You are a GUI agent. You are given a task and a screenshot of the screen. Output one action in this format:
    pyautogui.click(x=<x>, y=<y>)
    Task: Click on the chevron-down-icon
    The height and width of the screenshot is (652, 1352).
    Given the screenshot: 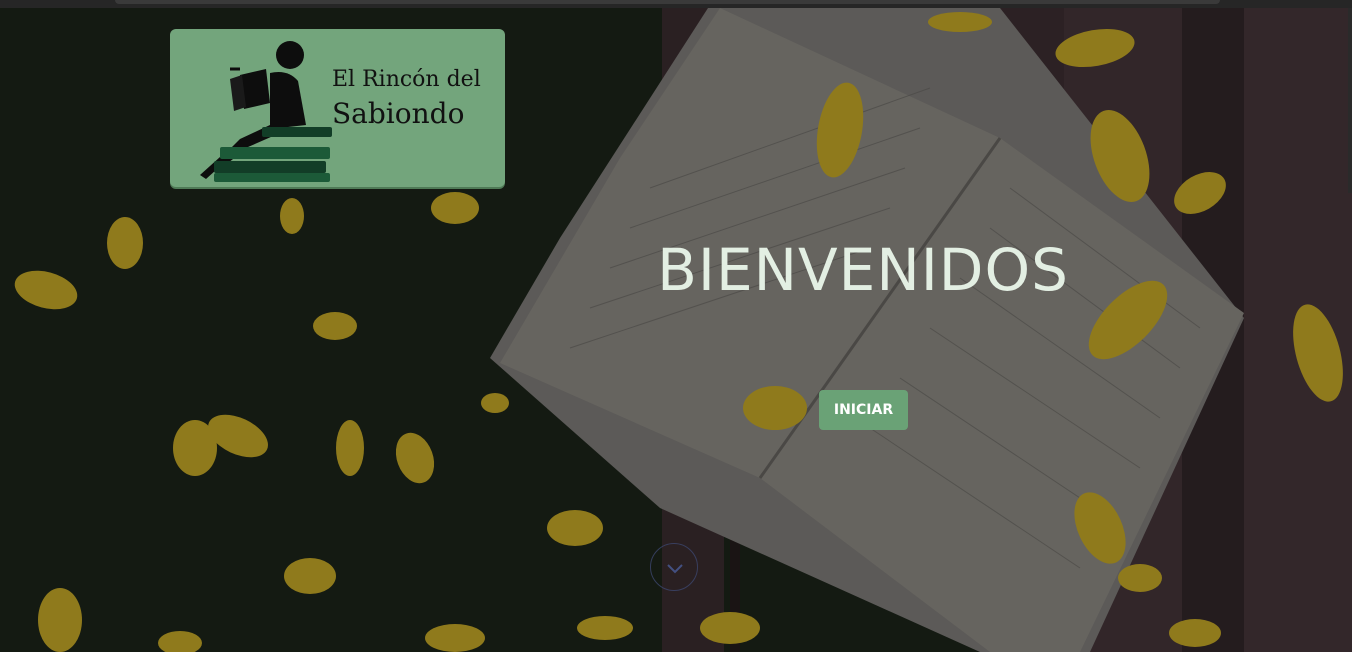 What is the action you would take?
    pyautogui.click(x=675, y=569)
    